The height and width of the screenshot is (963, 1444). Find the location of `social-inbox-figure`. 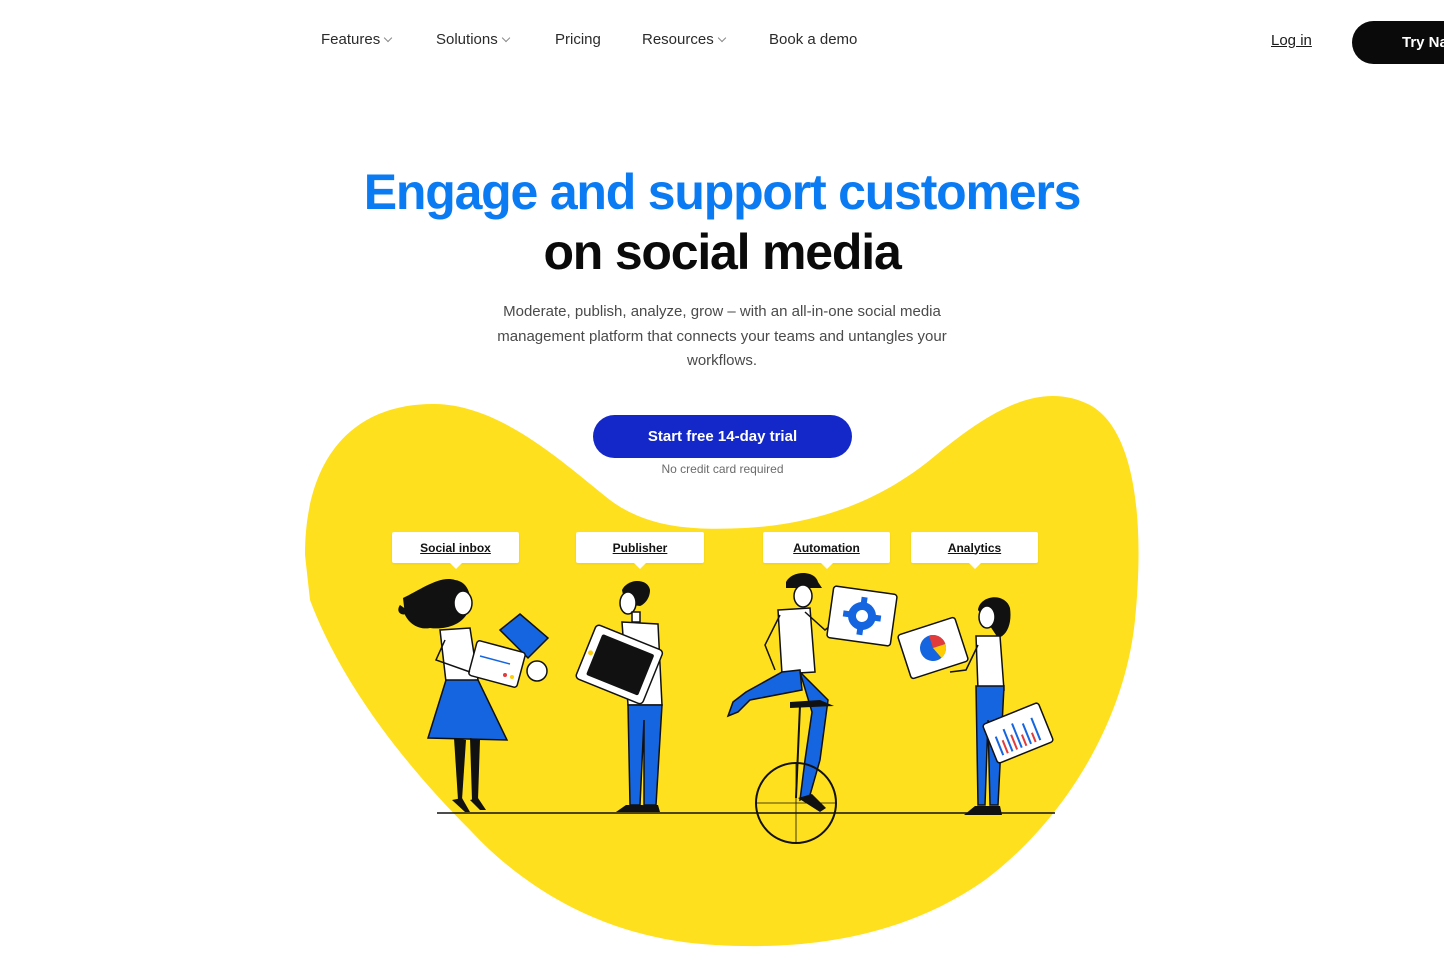

social-inbox-figure is located at coordinates (474, 695).